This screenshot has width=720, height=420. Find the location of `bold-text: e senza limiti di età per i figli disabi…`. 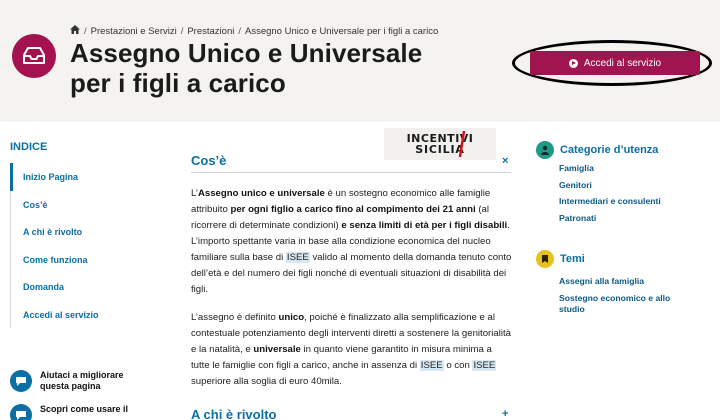

bold-text: e senza limiti di età per i figli disabi… is located at coordinates (424, 225).